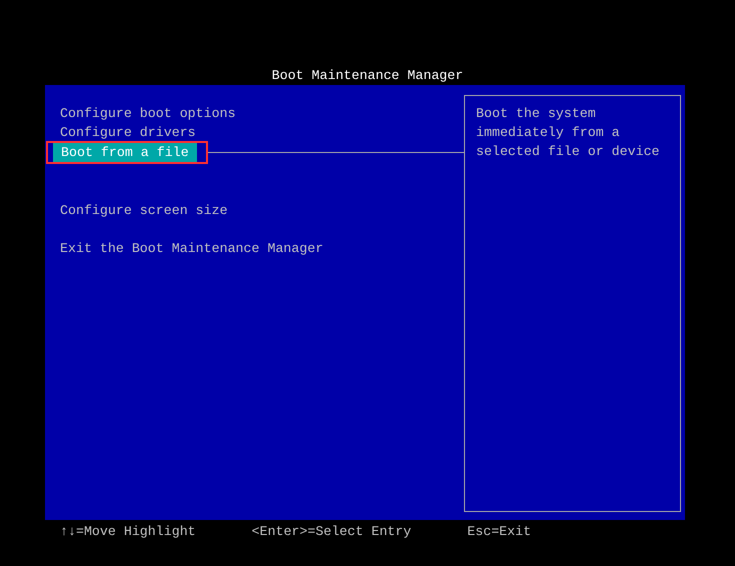  What do you see at coordinates (128, 532) in the screenshot?
I see `key-hint: ↑↓=Move Highlight` at bounding box center [128, 532].